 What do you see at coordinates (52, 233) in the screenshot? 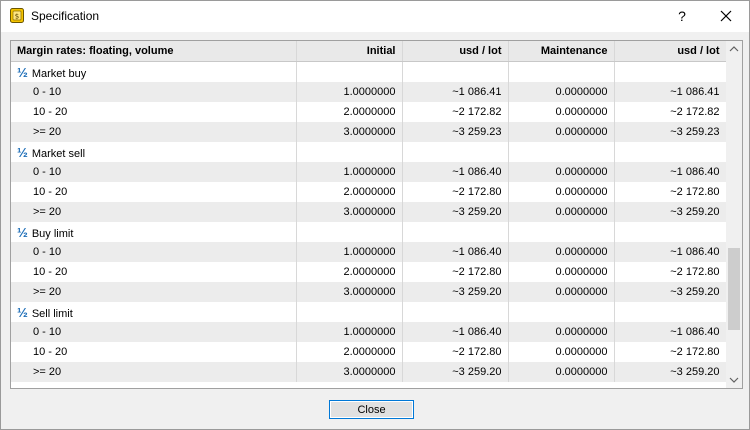
I see `group-label: Buy limit` at bounding box center [52, 233].